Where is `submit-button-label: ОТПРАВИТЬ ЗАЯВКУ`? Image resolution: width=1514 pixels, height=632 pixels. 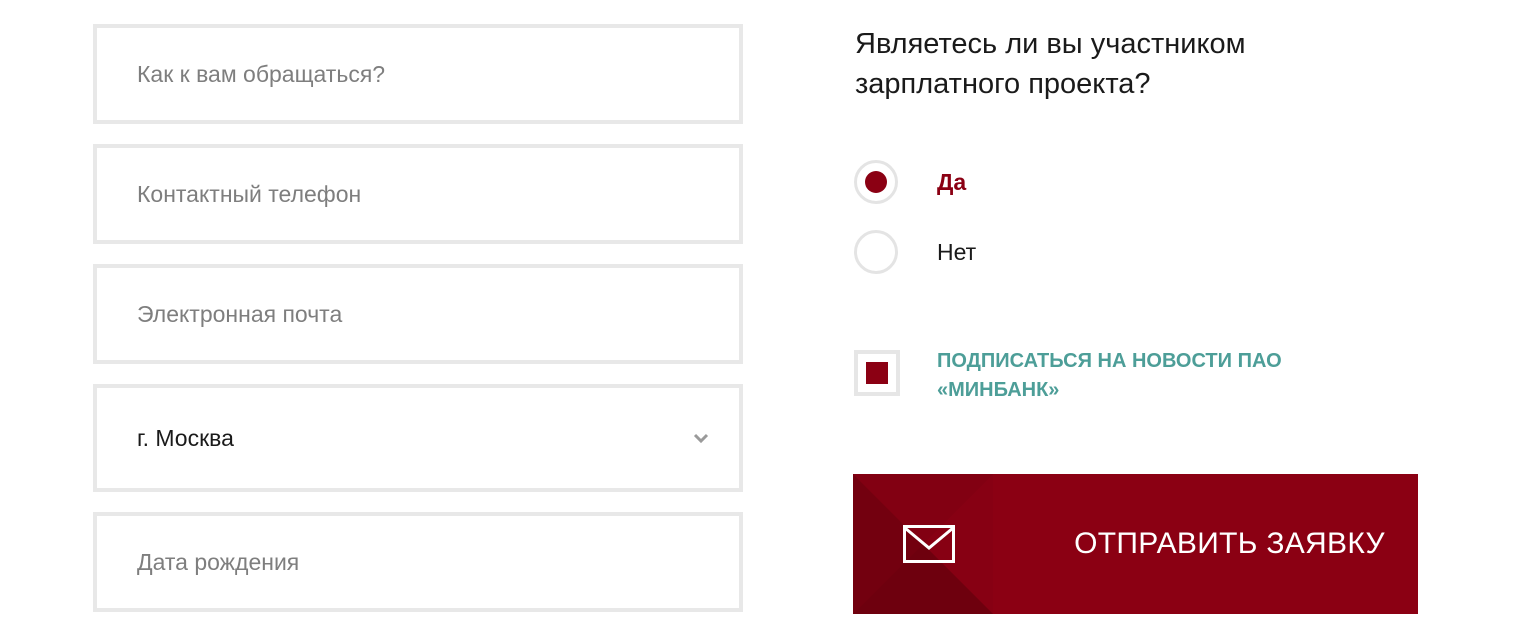 submit-button-label: ОТПРАВИТЬ ЗАЯВКУ is located at coordinates (1229, 543).